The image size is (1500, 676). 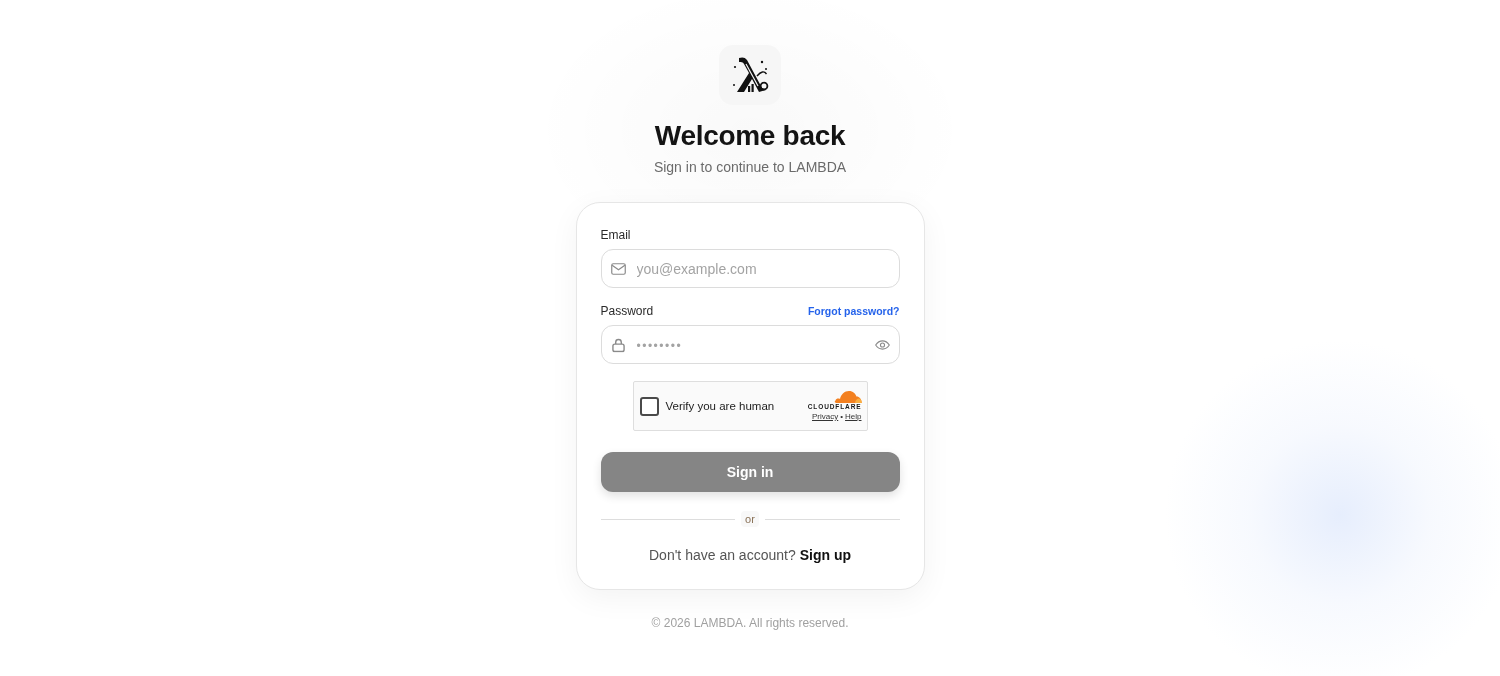 I want to click on divider-label: or, so click(x=750, y=519).